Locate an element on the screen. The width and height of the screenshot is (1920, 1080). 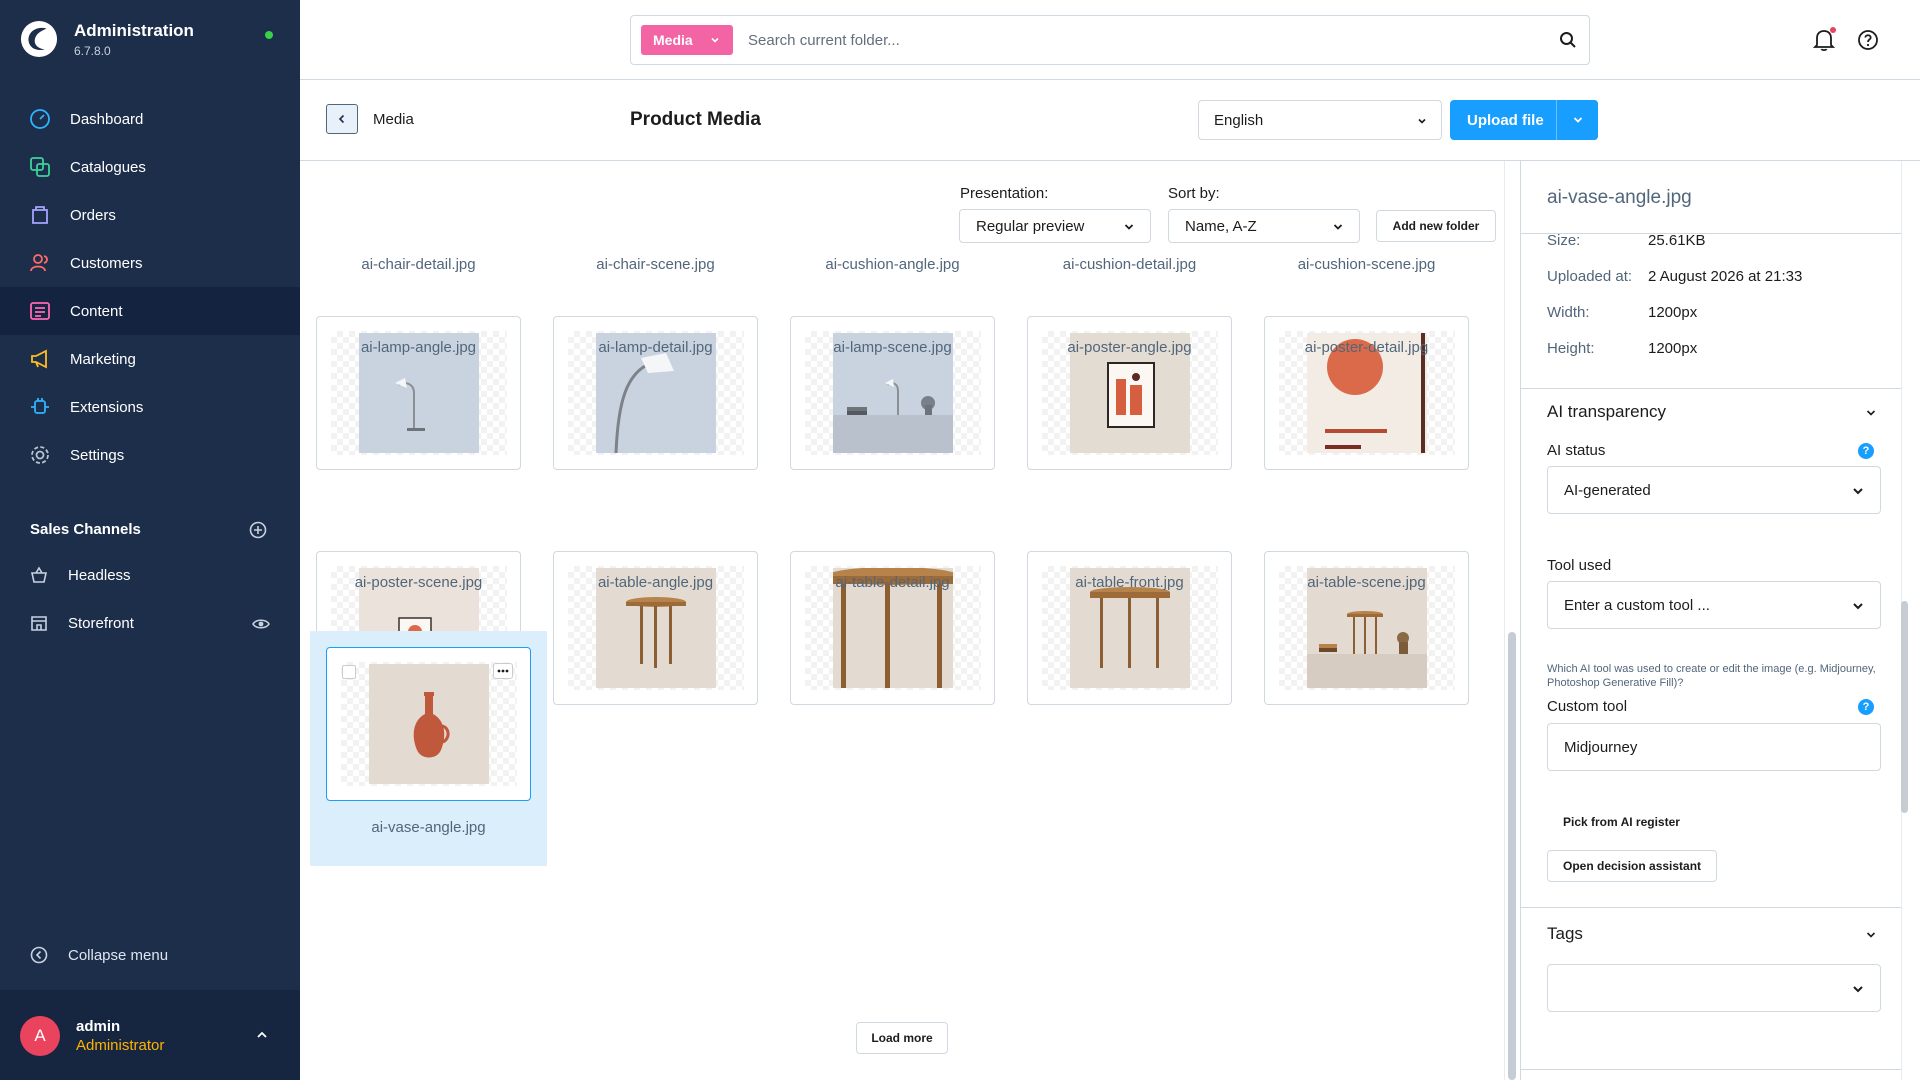
add-sales-channel-icon is located at coordinates (258, 530).